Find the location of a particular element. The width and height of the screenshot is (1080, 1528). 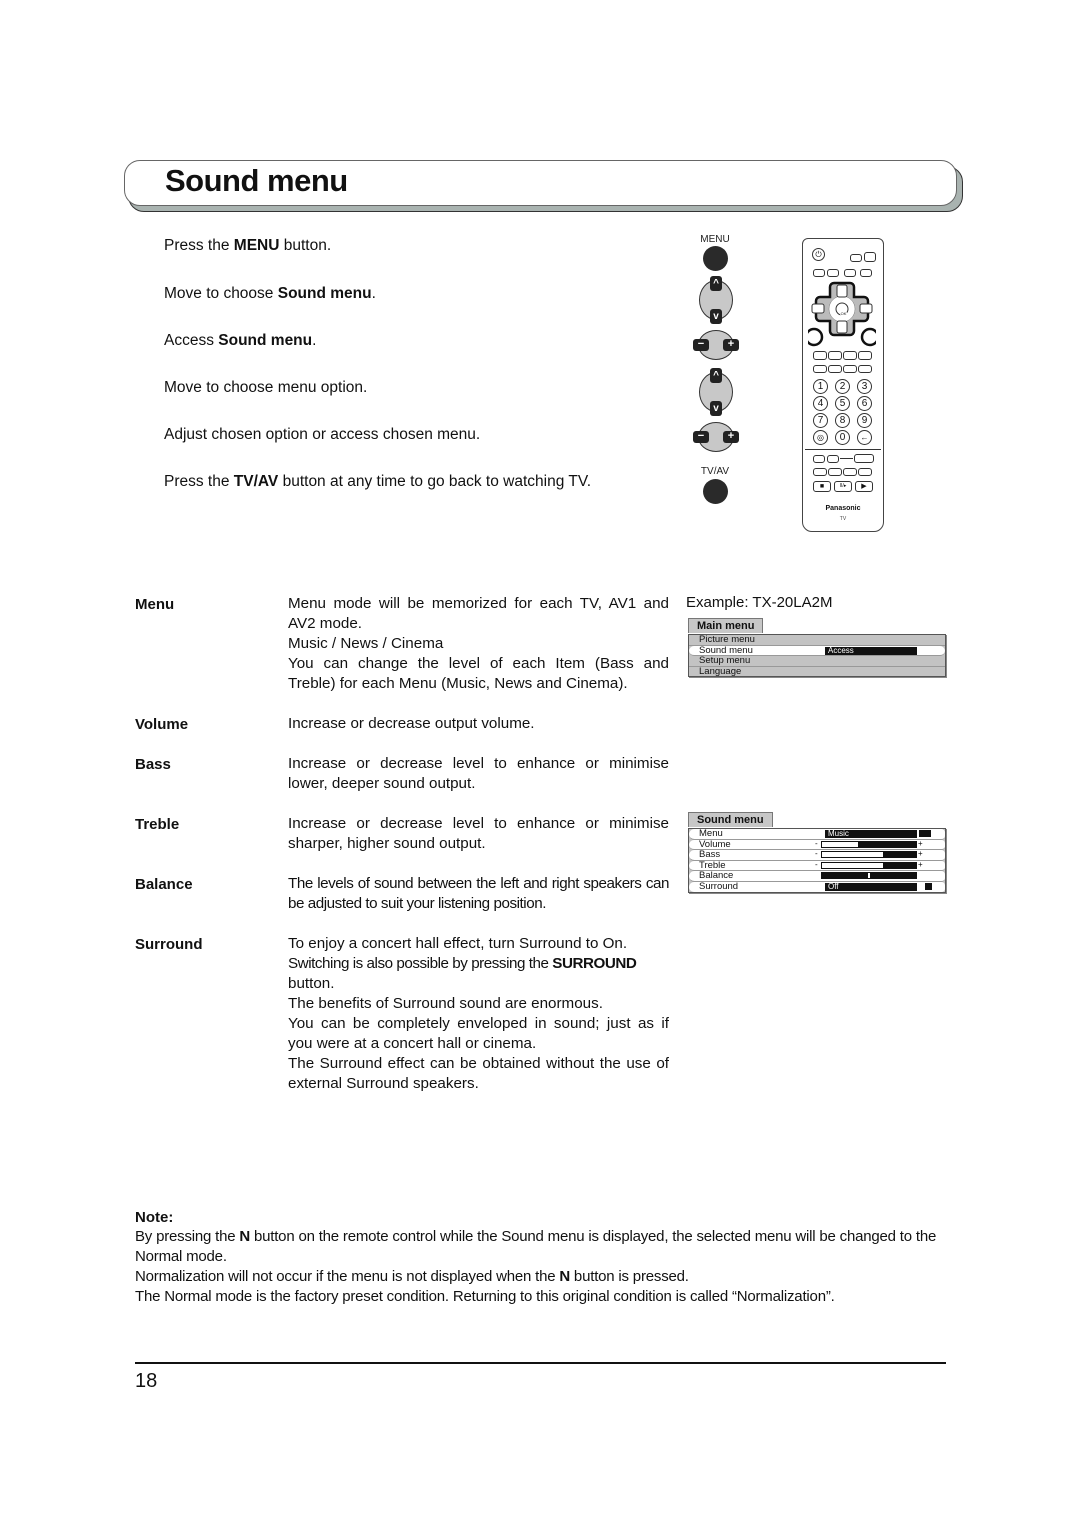

pause-play-icon: II/▸ is located at coordinates (843, 486).